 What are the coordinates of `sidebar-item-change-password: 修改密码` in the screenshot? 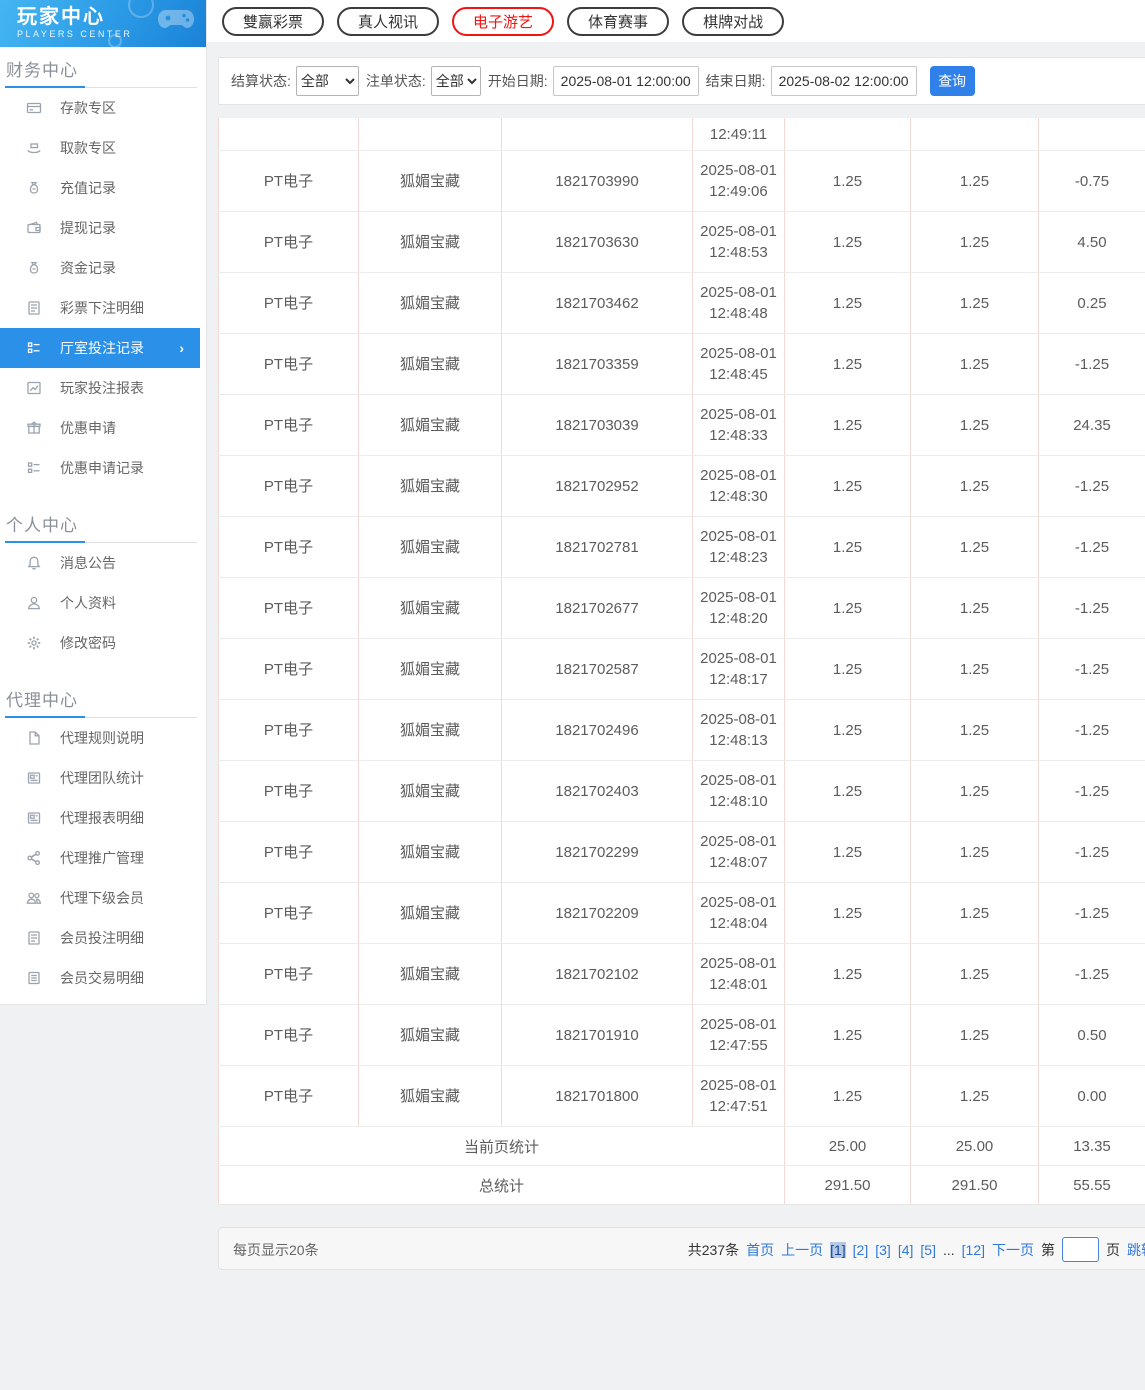 It's located at (103, 643).